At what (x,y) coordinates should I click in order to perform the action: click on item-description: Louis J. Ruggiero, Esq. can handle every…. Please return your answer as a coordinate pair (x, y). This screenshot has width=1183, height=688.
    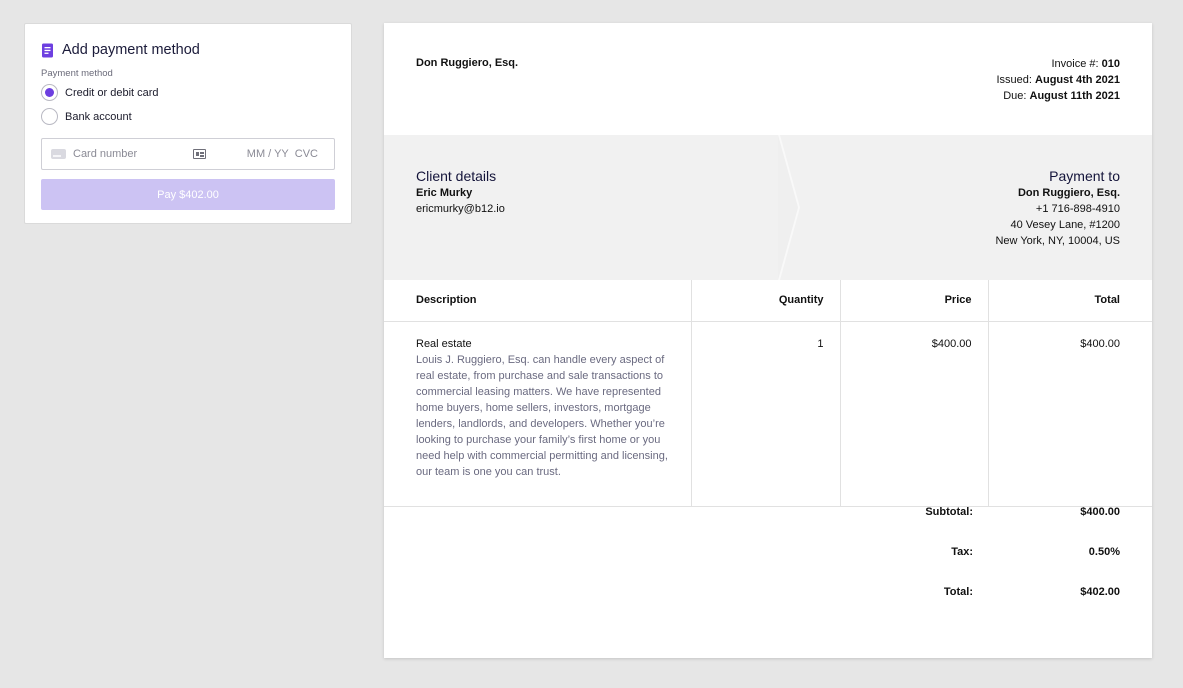
    Looking at the image, I should click on (542, 415).